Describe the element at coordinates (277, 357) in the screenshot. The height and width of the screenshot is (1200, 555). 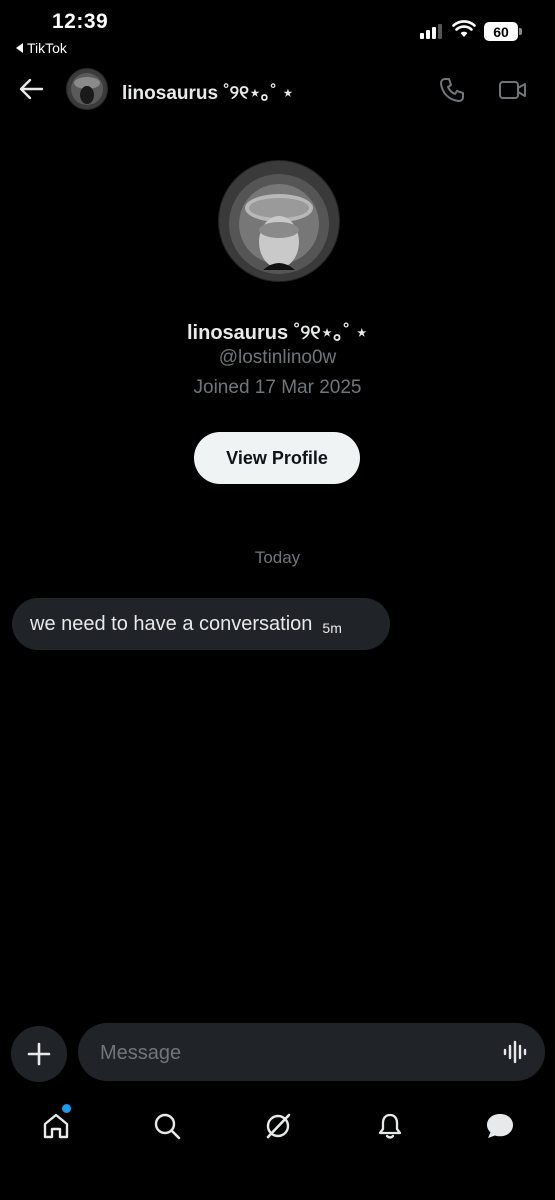
I see `profile-handle: @lostinlino0w` at that location.